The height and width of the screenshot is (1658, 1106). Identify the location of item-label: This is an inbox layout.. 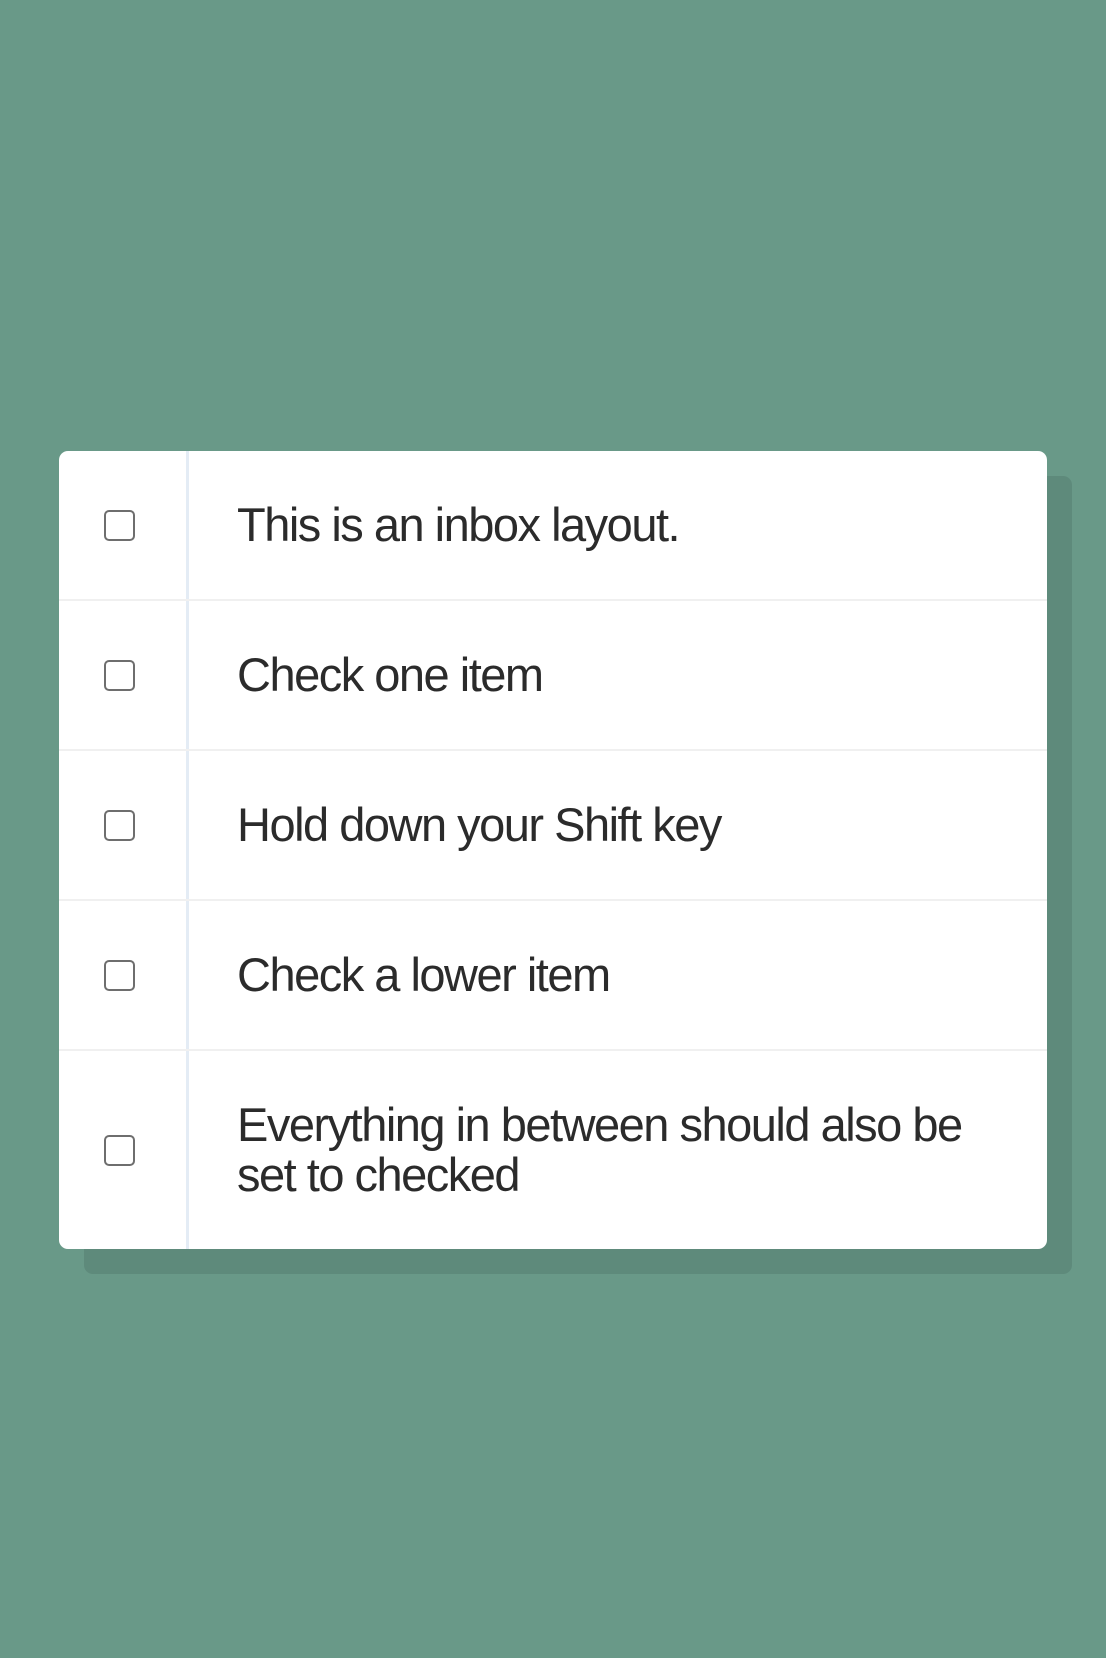
(459, 524).